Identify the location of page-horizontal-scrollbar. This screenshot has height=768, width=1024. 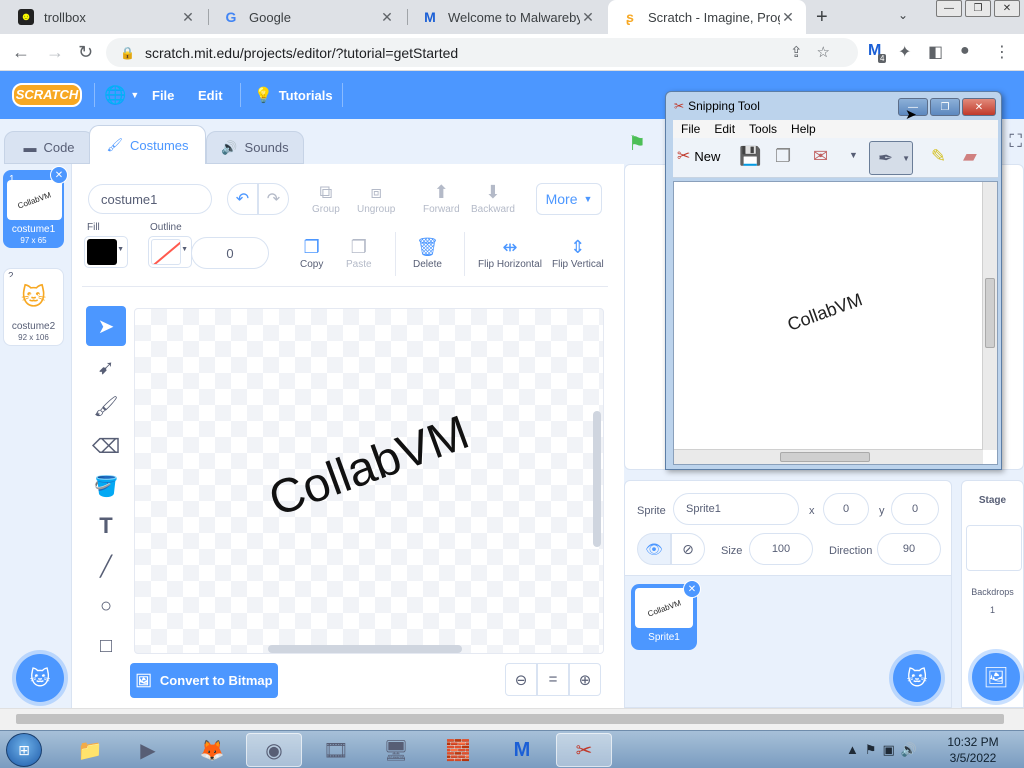
(512, 719).